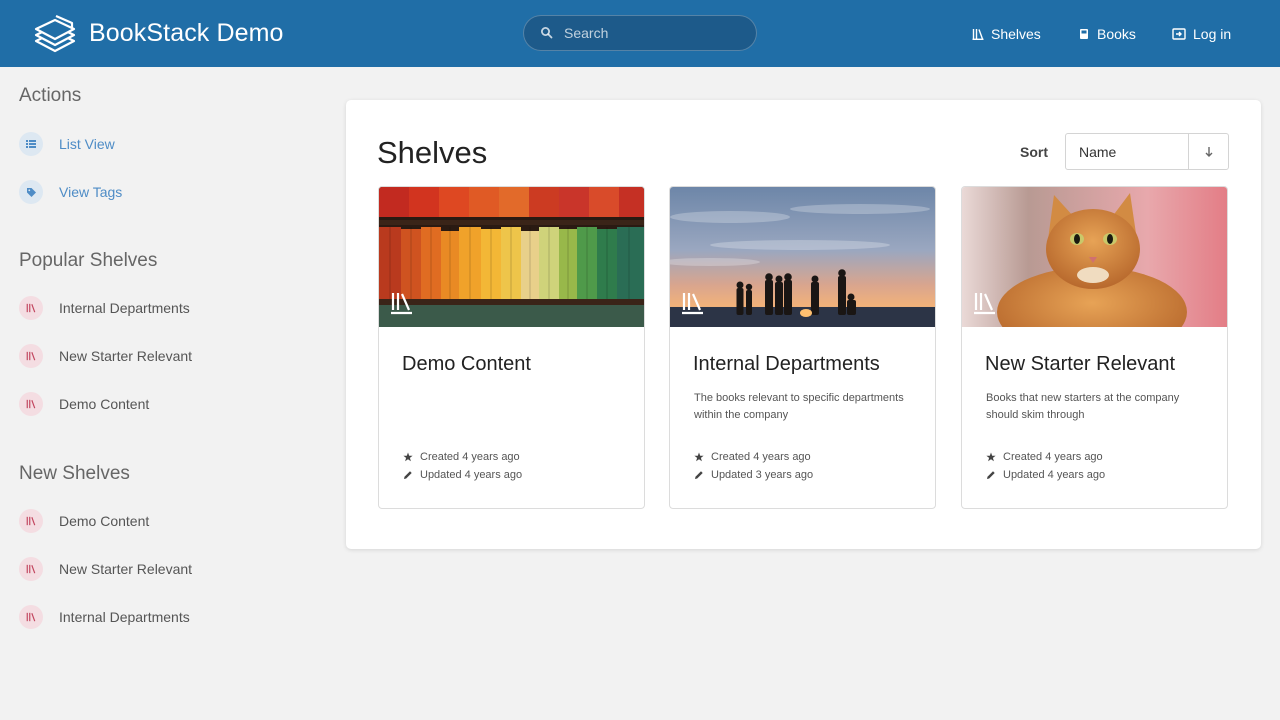 Image resolution: width=1280 pixels, height=720 pixels. What do you see at coordinates (87, 144) in the screenshot?
I see `list-view-label: List View` at bounding box center [87, 144].